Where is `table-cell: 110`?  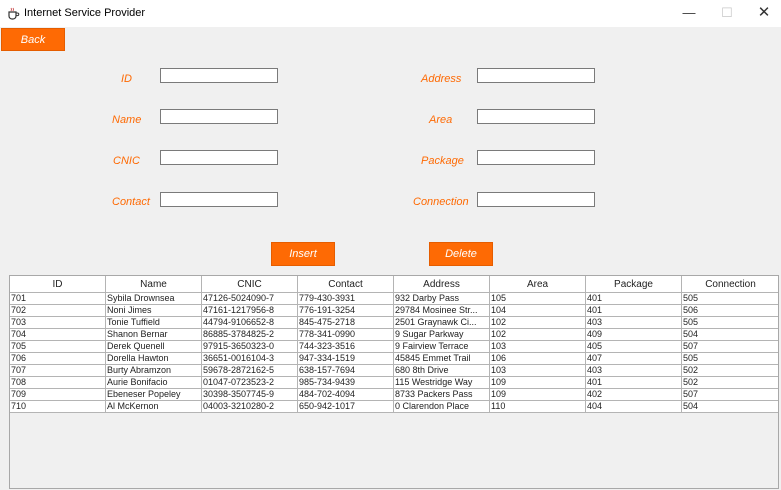 table-cell: 110 is located at coordinates (537, 406).